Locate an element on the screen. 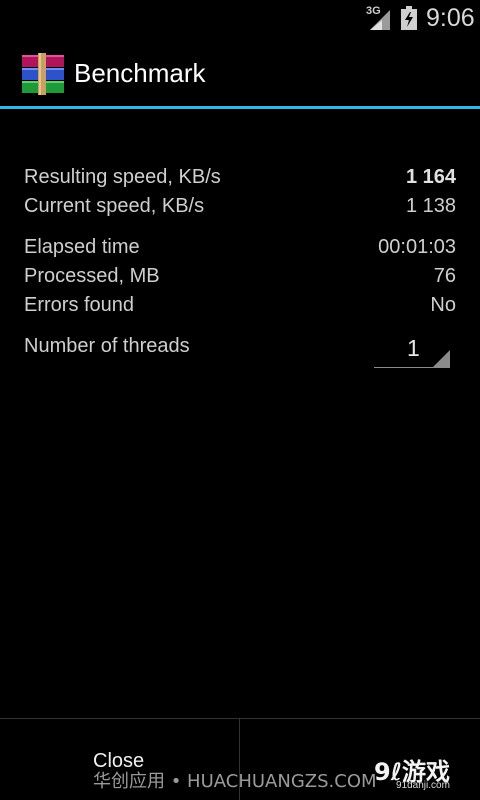 This screenshot has width=480, height=800. processed-value: 76 is located at coordinates (444, 276).